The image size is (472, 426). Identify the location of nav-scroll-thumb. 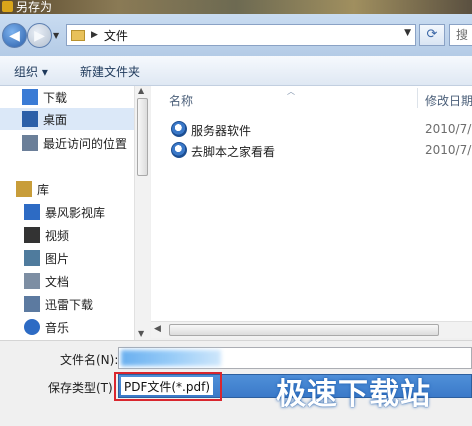
(142, 137).